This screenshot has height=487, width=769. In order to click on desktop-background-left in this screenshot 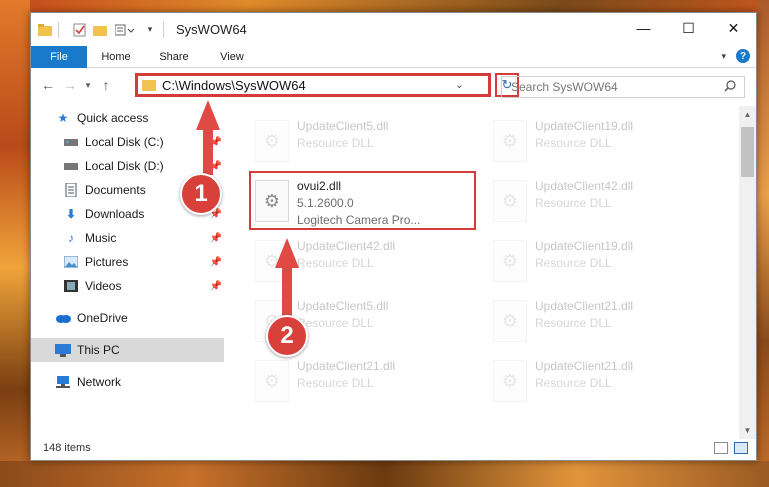, I will do `click(15, 243)`.